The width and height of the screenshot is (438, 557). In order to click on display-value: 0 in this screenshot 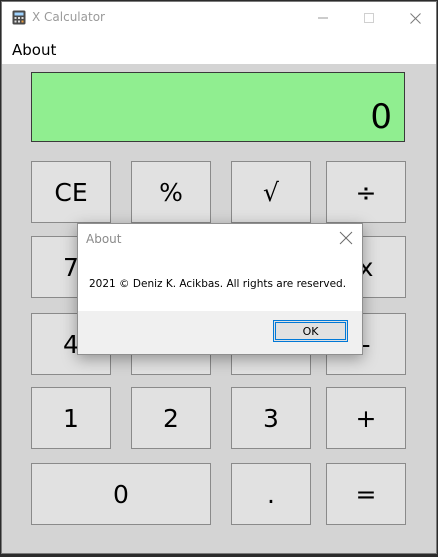, I will do `click(381, 117)`.